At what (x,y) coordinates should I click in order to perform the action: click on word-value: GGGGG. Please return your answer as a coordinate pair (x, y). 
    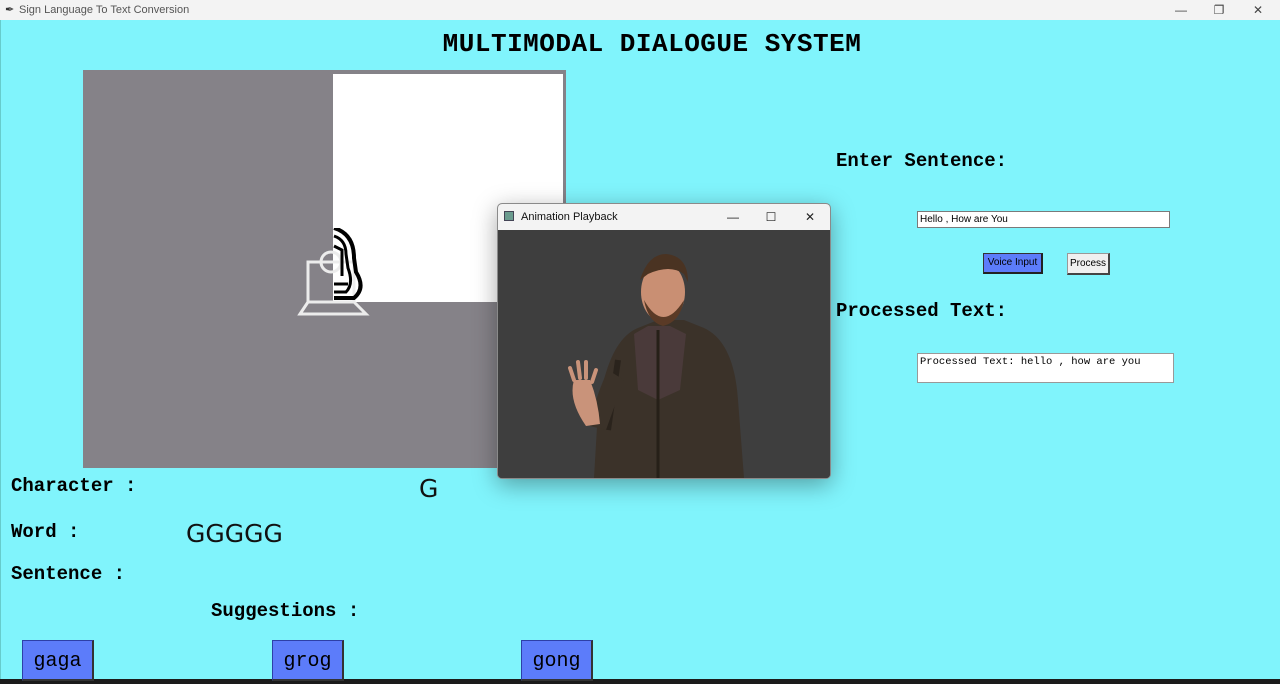
    Looking at the image, I should click on (234, 533).